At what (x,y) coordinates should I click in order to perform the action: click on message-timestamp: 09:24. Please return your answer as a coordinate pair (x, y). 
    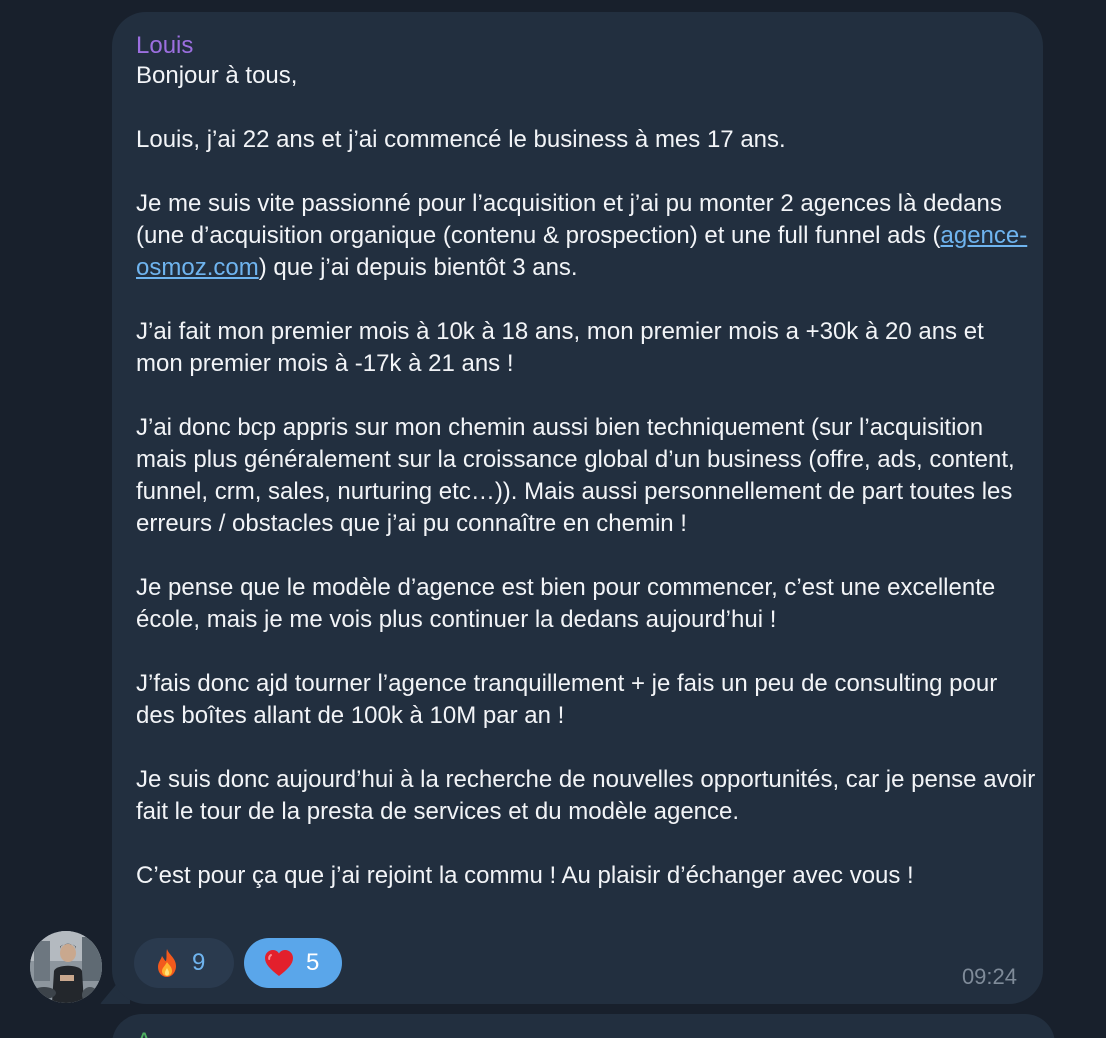
    Looking at the image, I should click on (989, 976).